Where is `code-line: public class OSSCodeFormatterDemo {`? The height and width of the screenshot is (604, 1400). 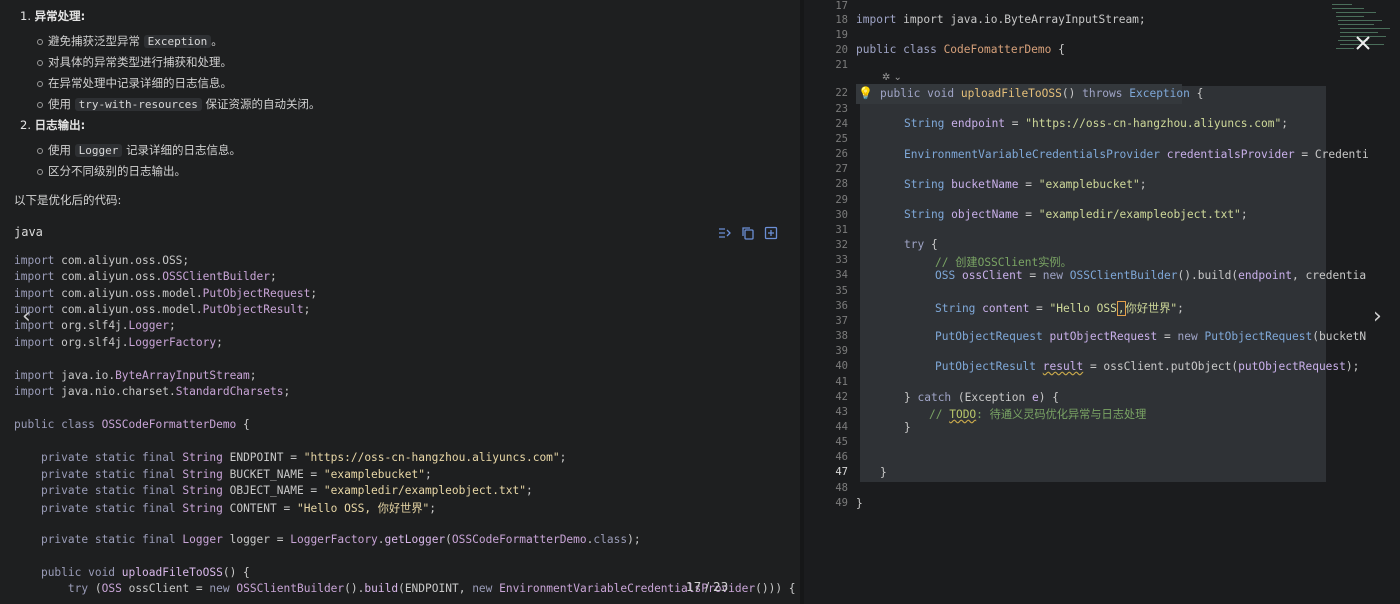 code-line: public class OSSCodeFormatterDemo { is located at coordinates (132, 424).